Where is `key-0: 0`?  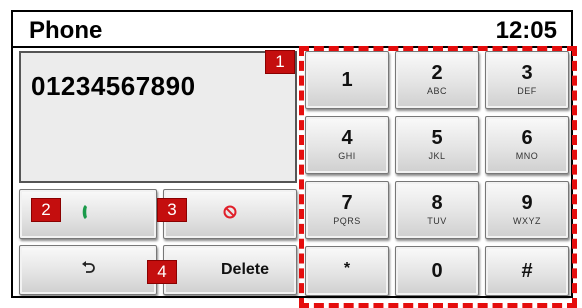
key-0: 0 is located at coordinates (437, 271).